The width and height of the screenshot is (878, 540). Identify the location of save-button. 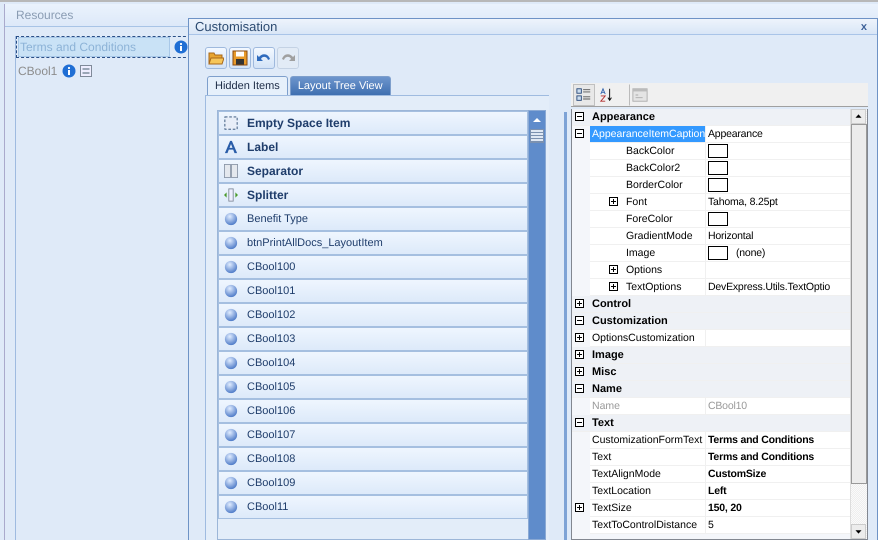
(240, 58).